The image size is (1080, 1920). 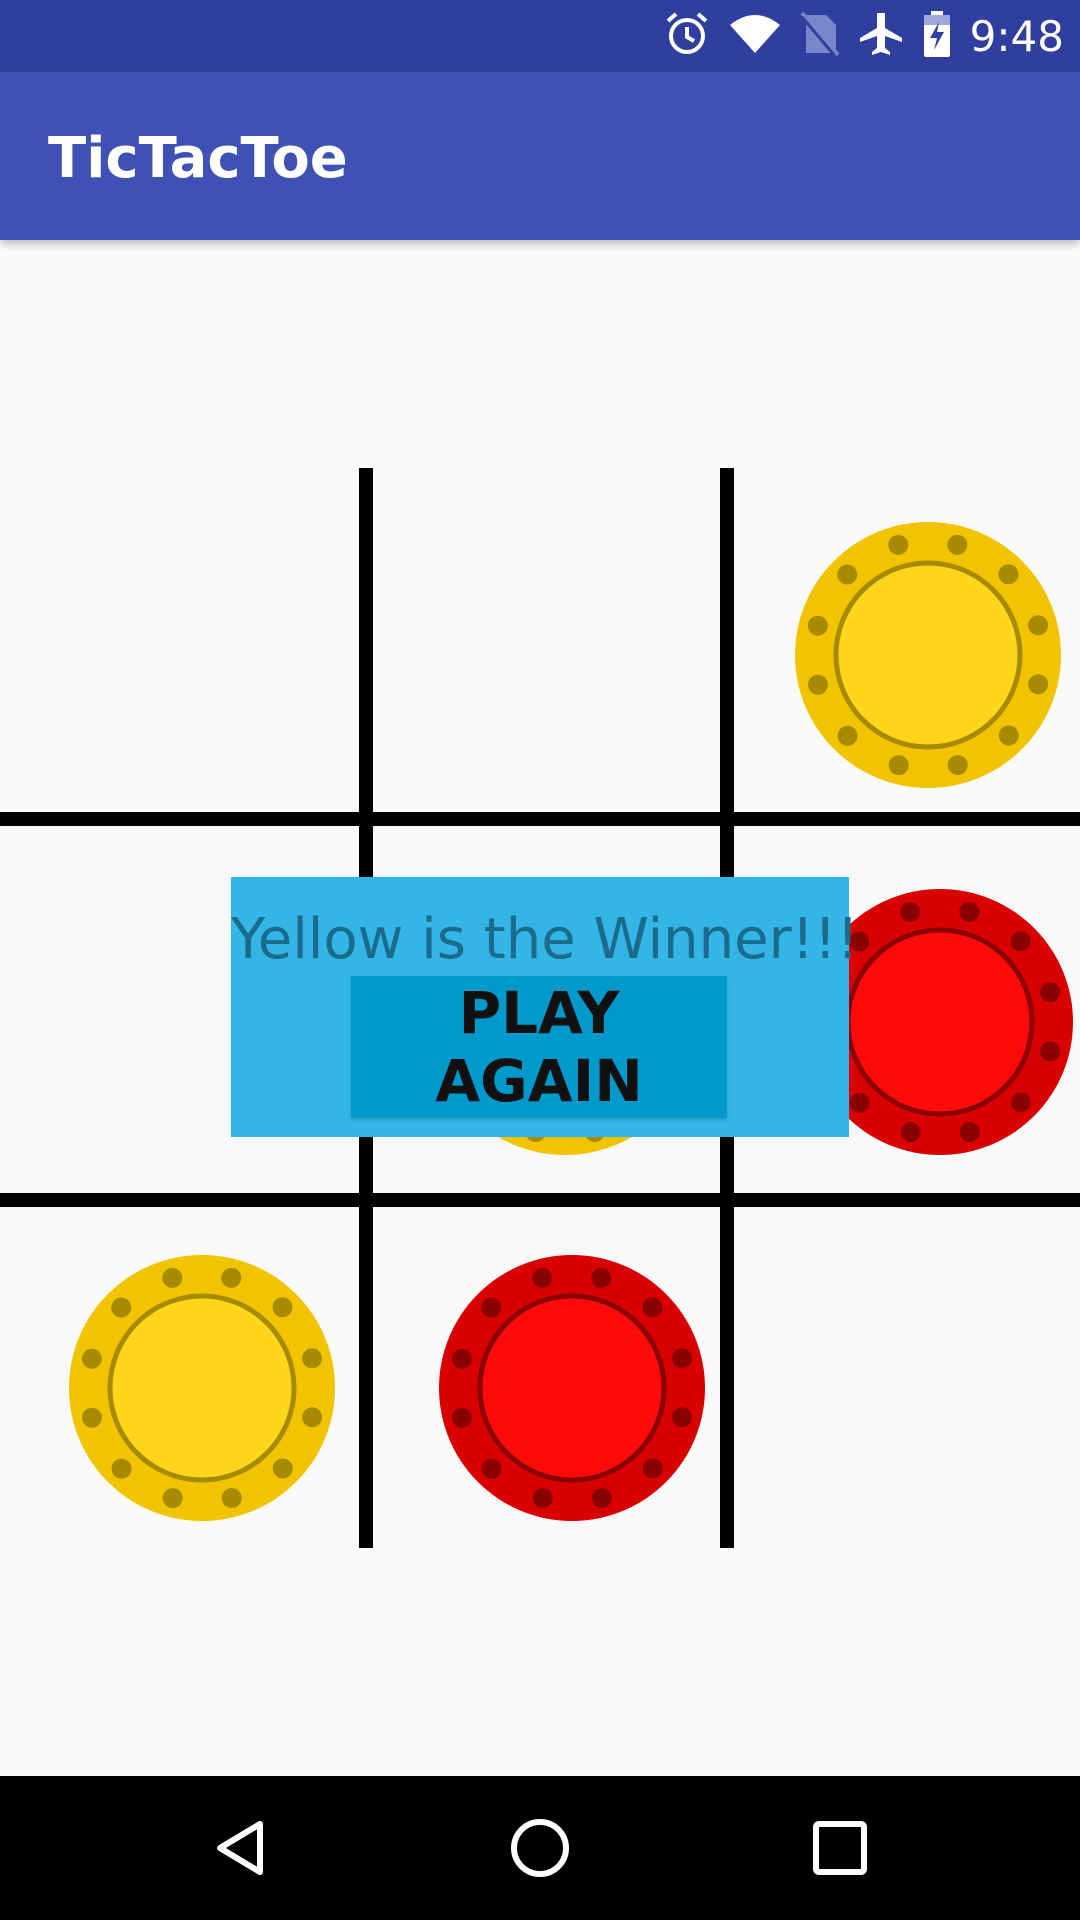 I want to click on back-icon, so click(x=240, y=1848).